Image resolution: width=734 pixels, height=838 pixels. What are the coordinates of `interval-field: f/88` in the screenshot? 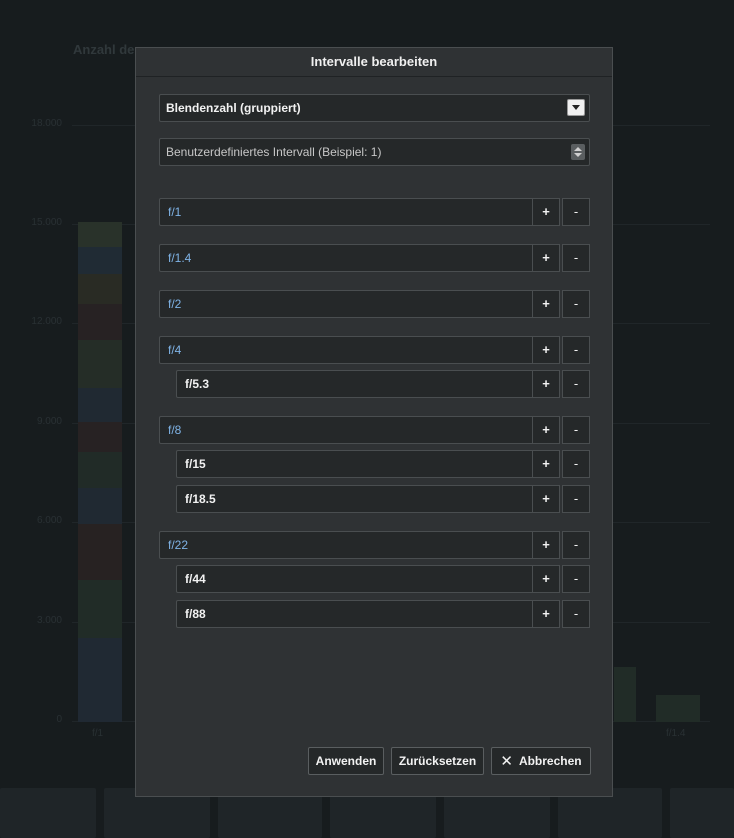 It's located at (354, 614).